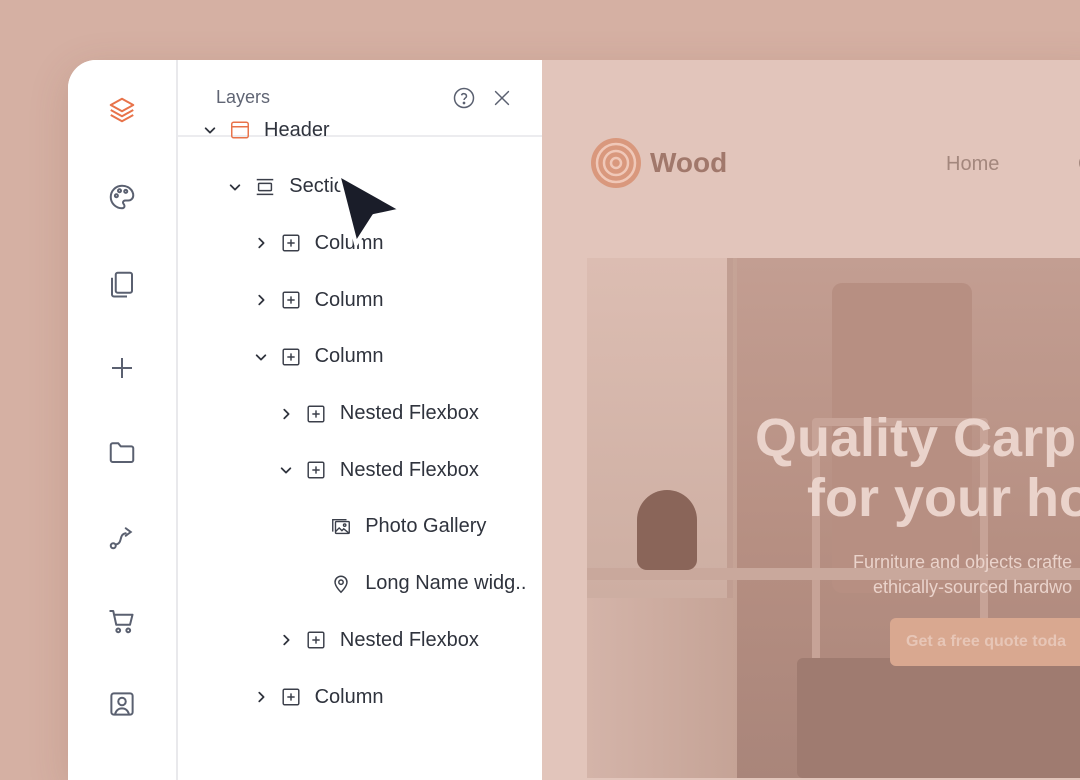 This screenshot has width=1080, height=780. I want to click on rail-users-button, so click(122, 704).